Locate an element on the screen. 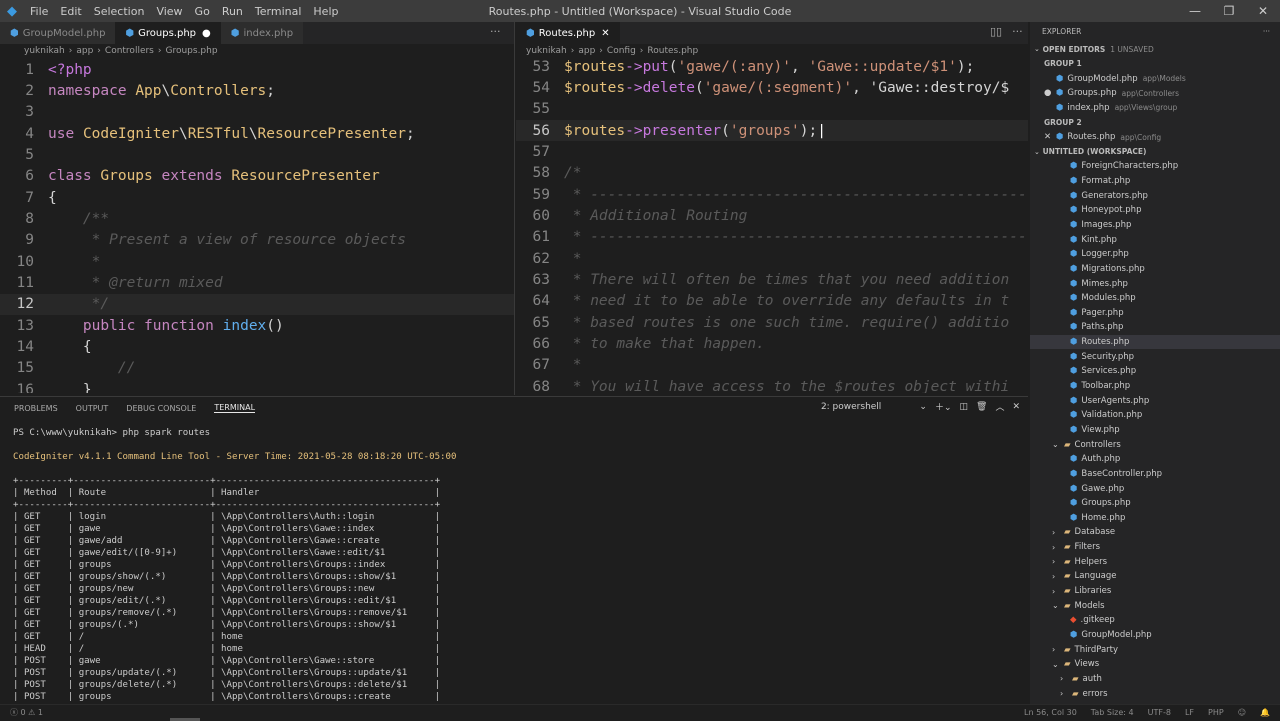 The image size is (1280, 721). folder-item: › ▰ errors is located at coordinates (1155, 693).